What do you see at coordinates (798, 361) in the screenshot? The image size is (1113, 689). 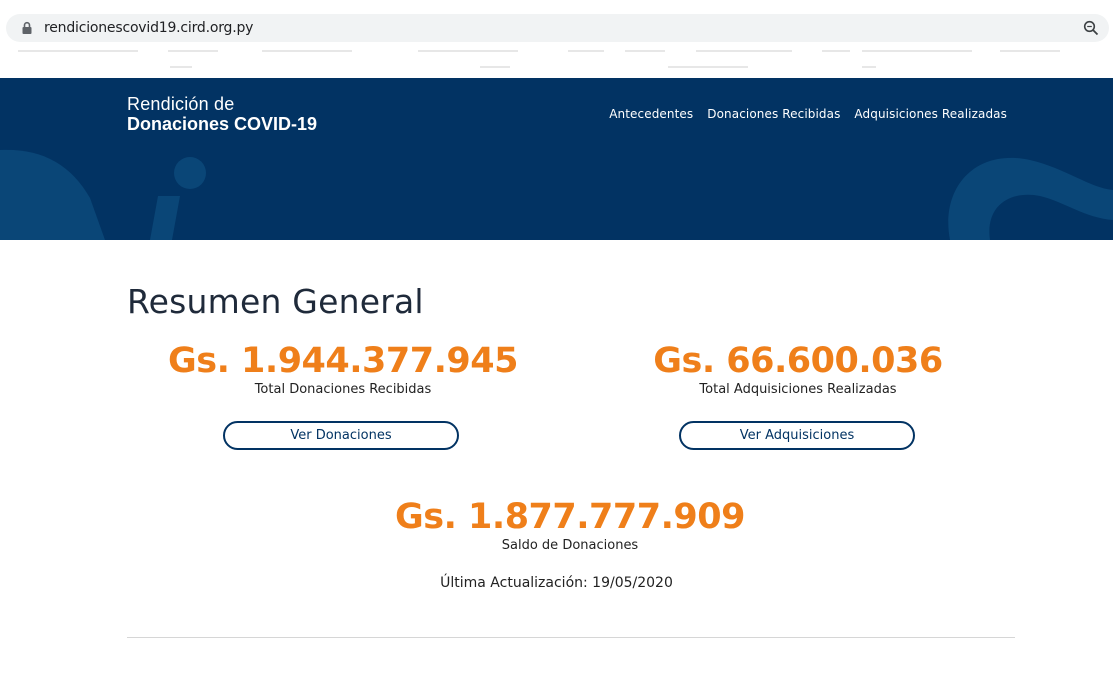 I see `acquisitions-total-amount: Gs. 66.600.036` at bounding box center [798, 361].